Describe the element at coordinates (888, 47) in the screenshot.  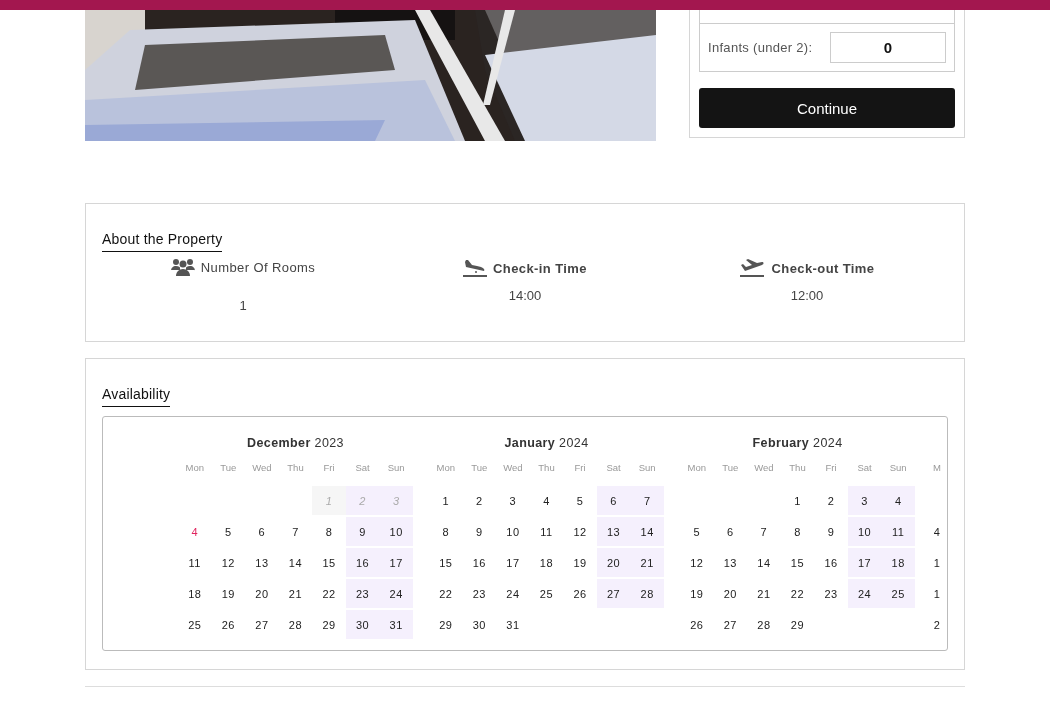
I see `input-field: 0` at that location.